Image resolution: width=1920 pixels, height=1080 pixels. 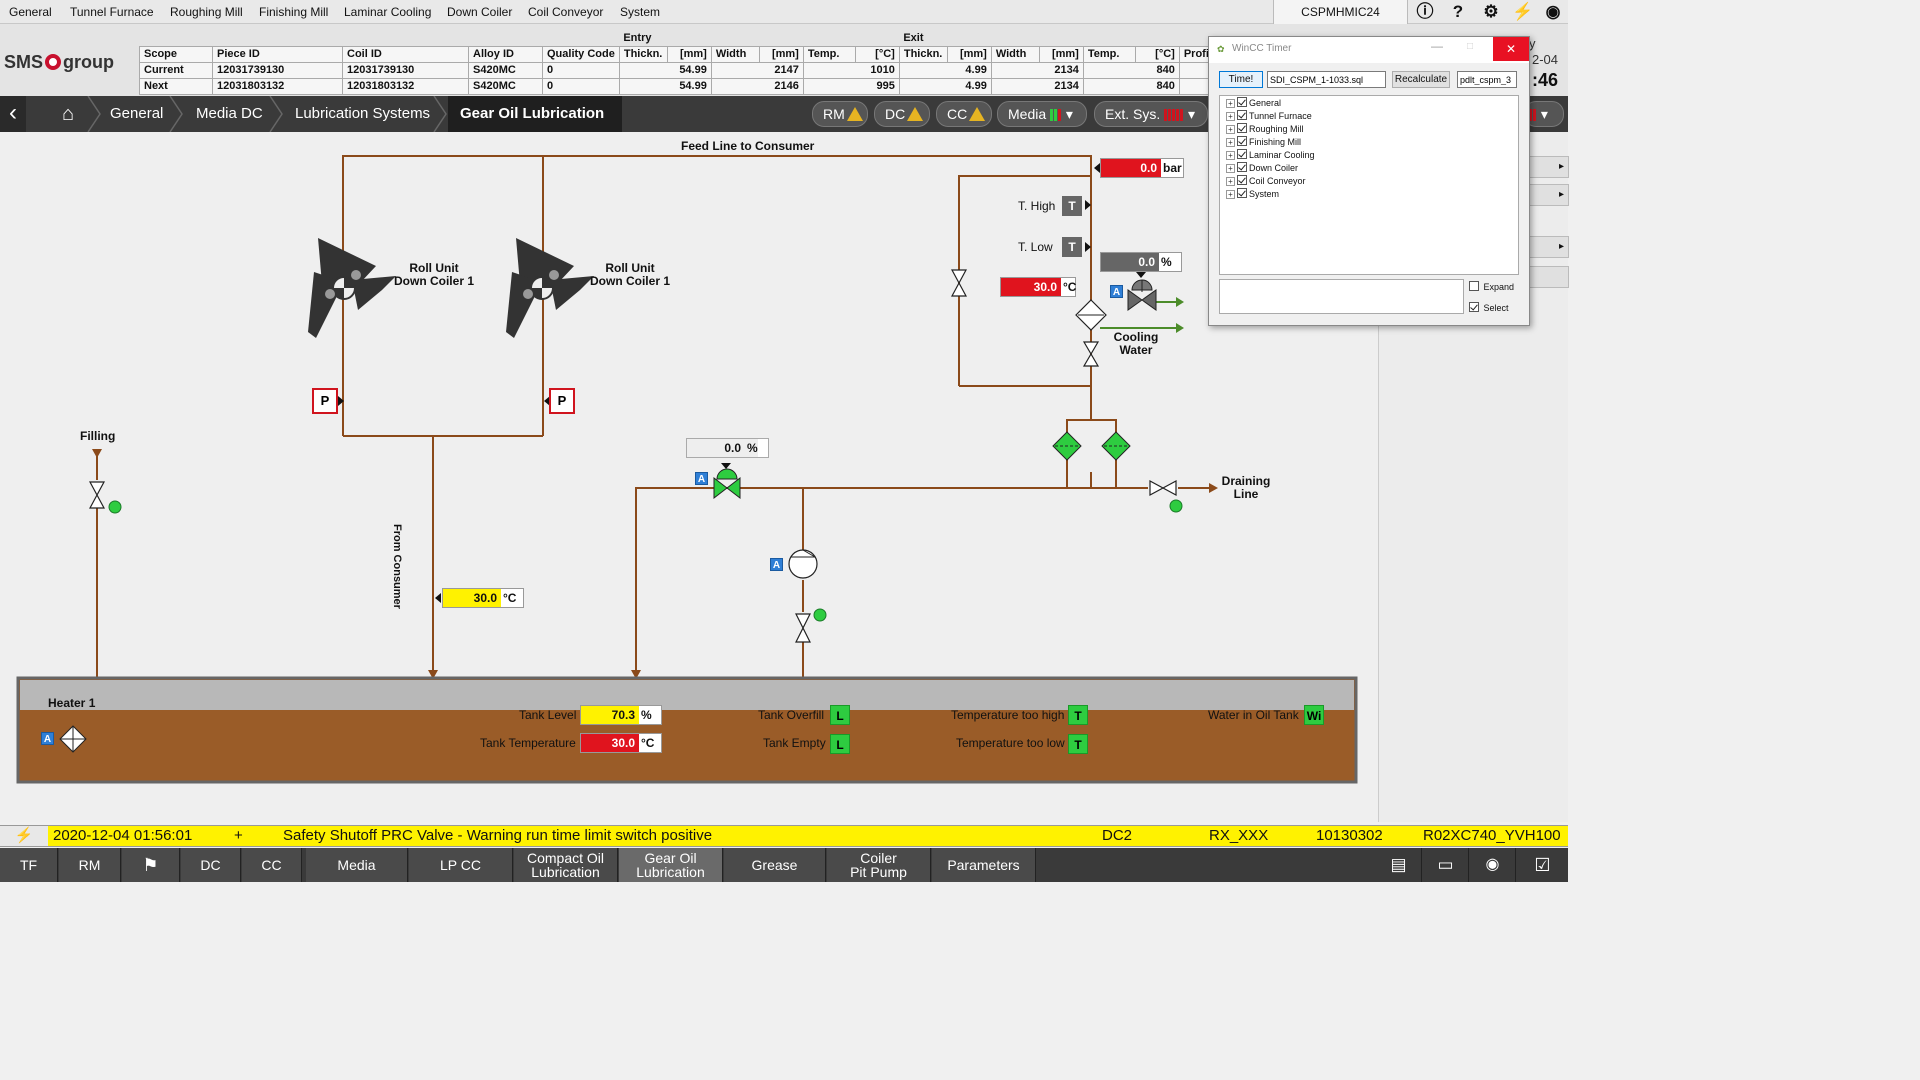 I want to click on sql-file-field, so click(x=1326, y=79).